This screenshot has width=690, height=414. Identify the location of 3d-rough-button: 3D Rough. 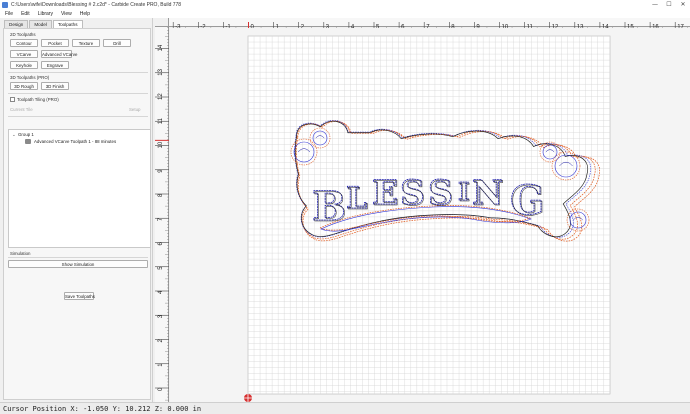
(24, 86).